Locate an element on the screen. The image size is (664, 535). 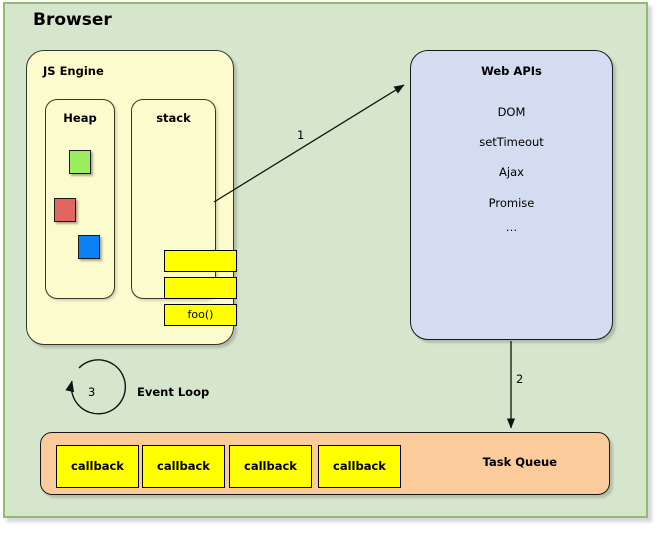
js-engine-title: JS Engine is located at coordinates (73, 71).